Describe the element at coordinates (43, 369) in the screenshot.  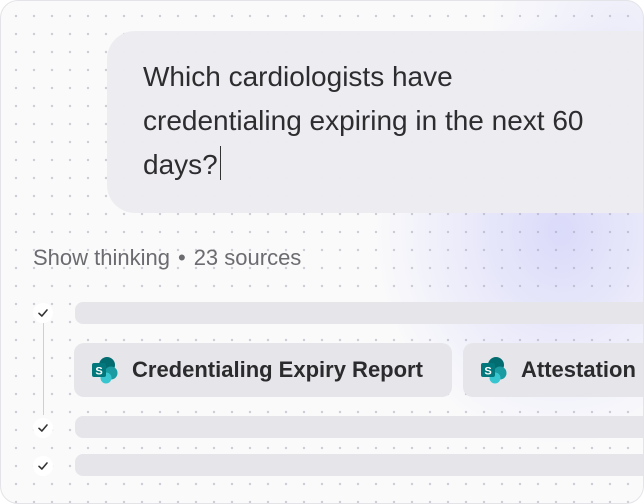
I see `timeline-line` at that location.